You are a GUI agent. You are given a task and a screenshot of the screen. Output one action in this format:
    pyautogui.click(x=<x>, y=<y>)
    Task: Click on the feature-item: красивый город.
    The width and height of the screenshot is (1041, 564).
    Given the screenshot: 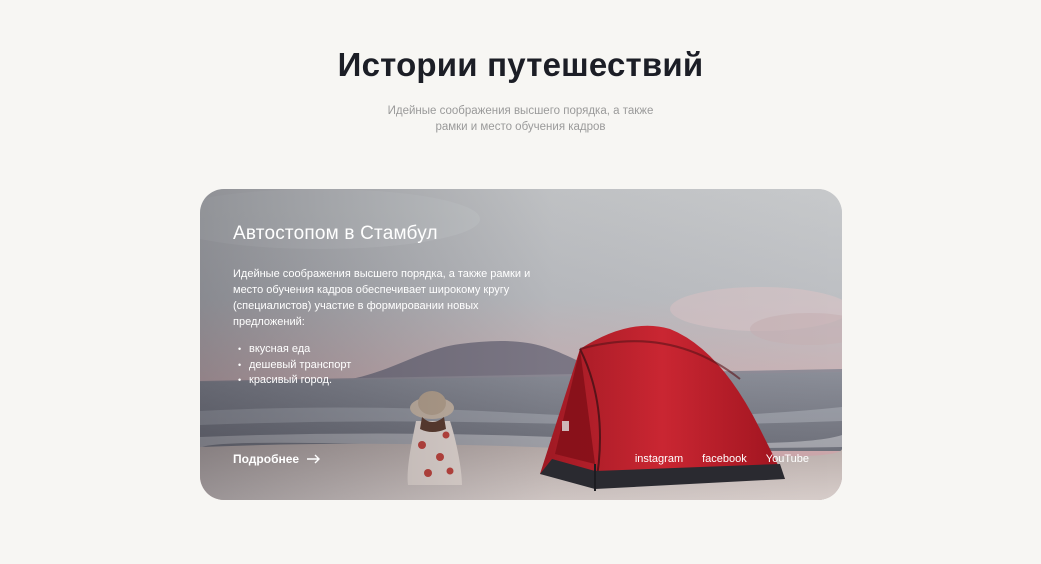 What is the action you would take?
    pyautogui.click(x=292, y=381)
    